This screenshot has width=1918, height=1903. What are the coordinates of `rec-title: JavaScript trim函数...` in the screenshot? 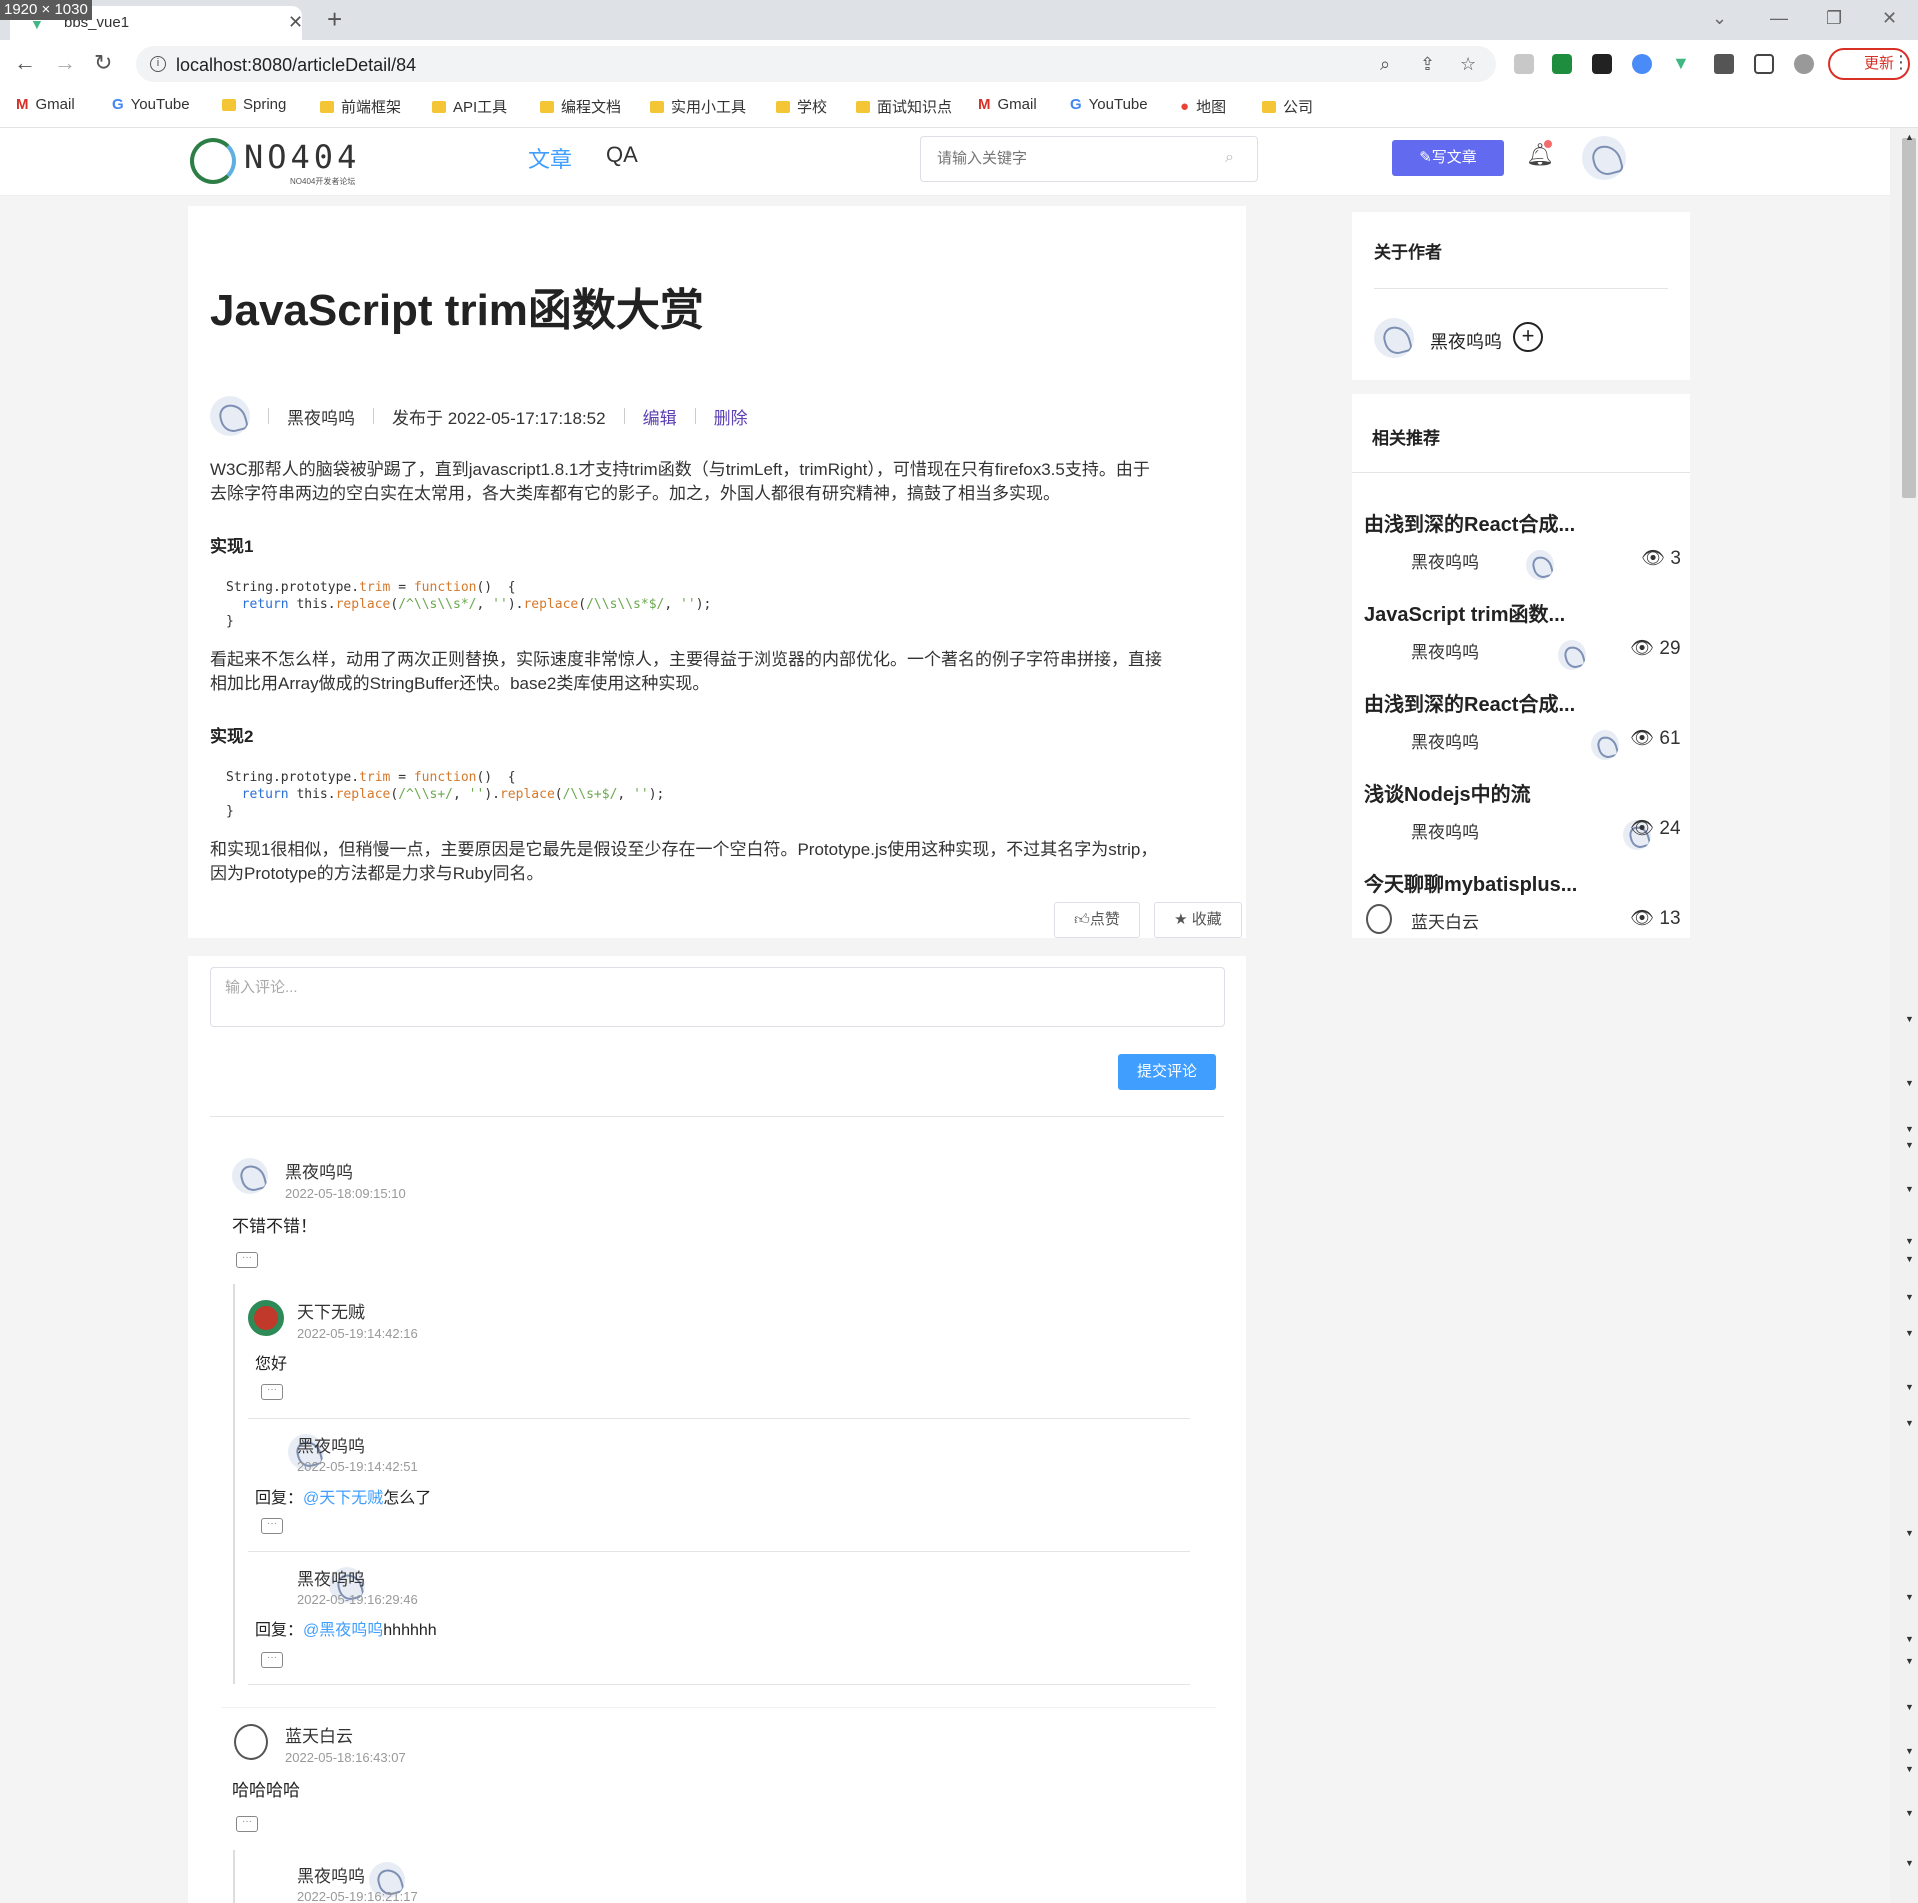 It's located at (1464, 612).